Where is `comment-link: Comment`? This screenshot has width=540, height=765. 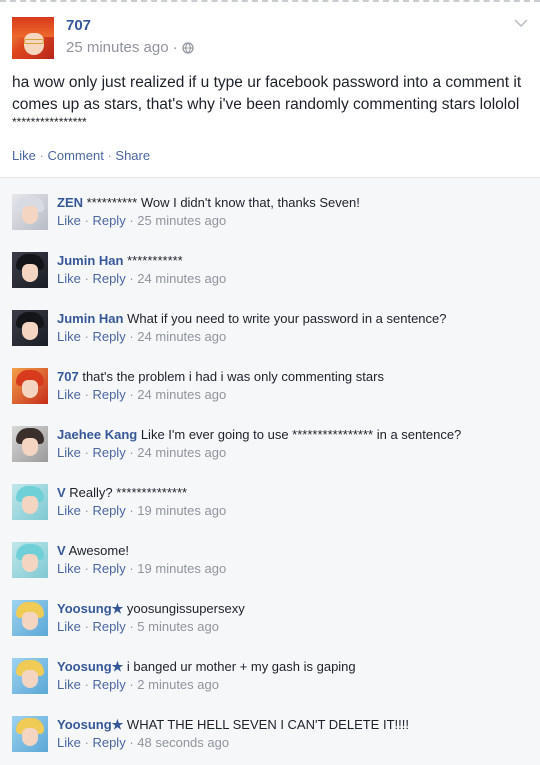 comment-link: Comment is located at coordinates (75, 155).